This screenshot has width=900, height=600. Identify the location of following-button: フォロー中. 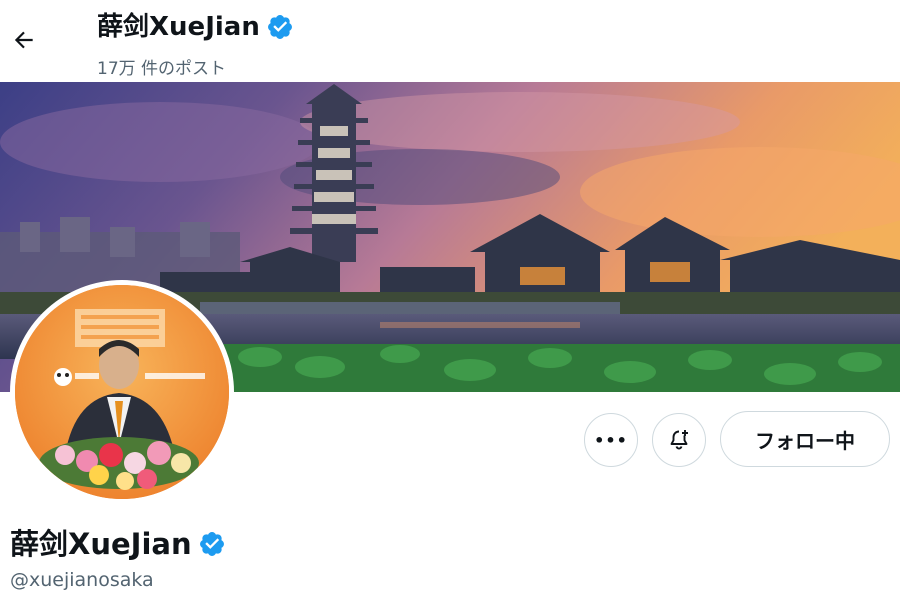
(805, 439).